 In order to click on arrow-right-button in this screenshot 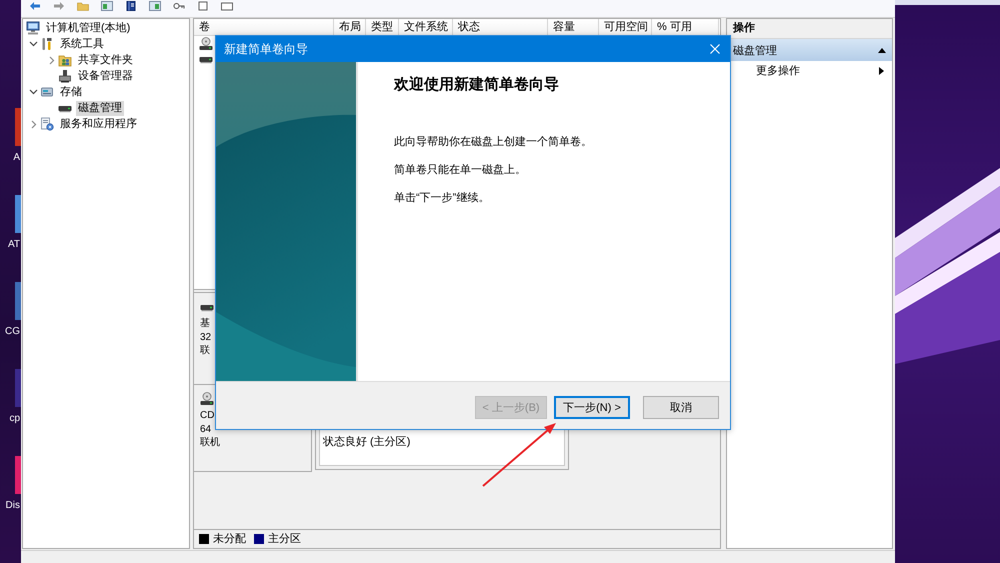, I will do `click(59, 6)`.